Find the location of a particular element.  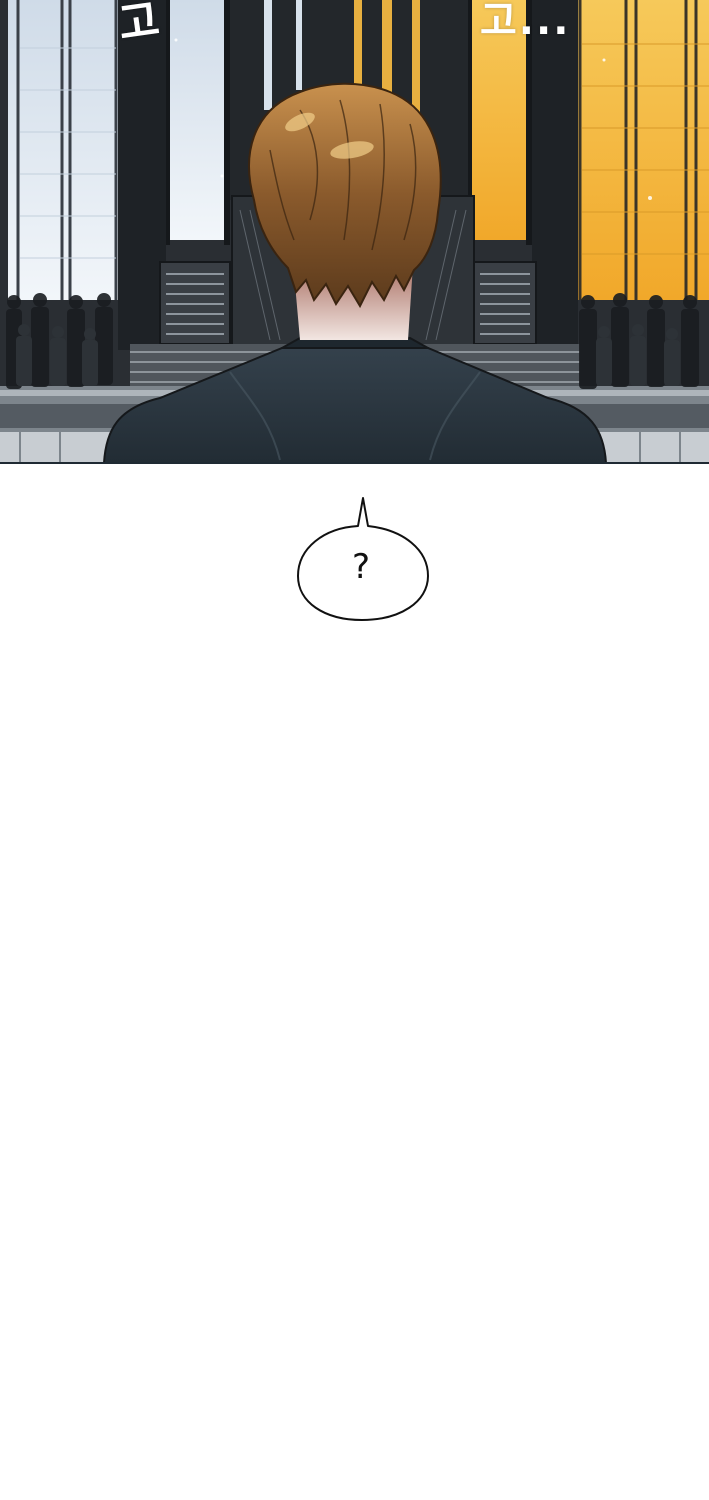

right-window-column is located at coordinates (643, 150).